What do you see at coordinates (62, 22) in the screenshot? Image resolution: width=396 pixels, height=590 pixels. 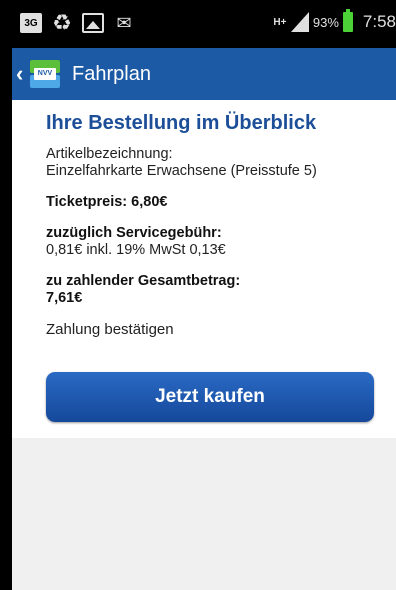 I see `recycle-icon: ♻` at bounding box center [62, 22].